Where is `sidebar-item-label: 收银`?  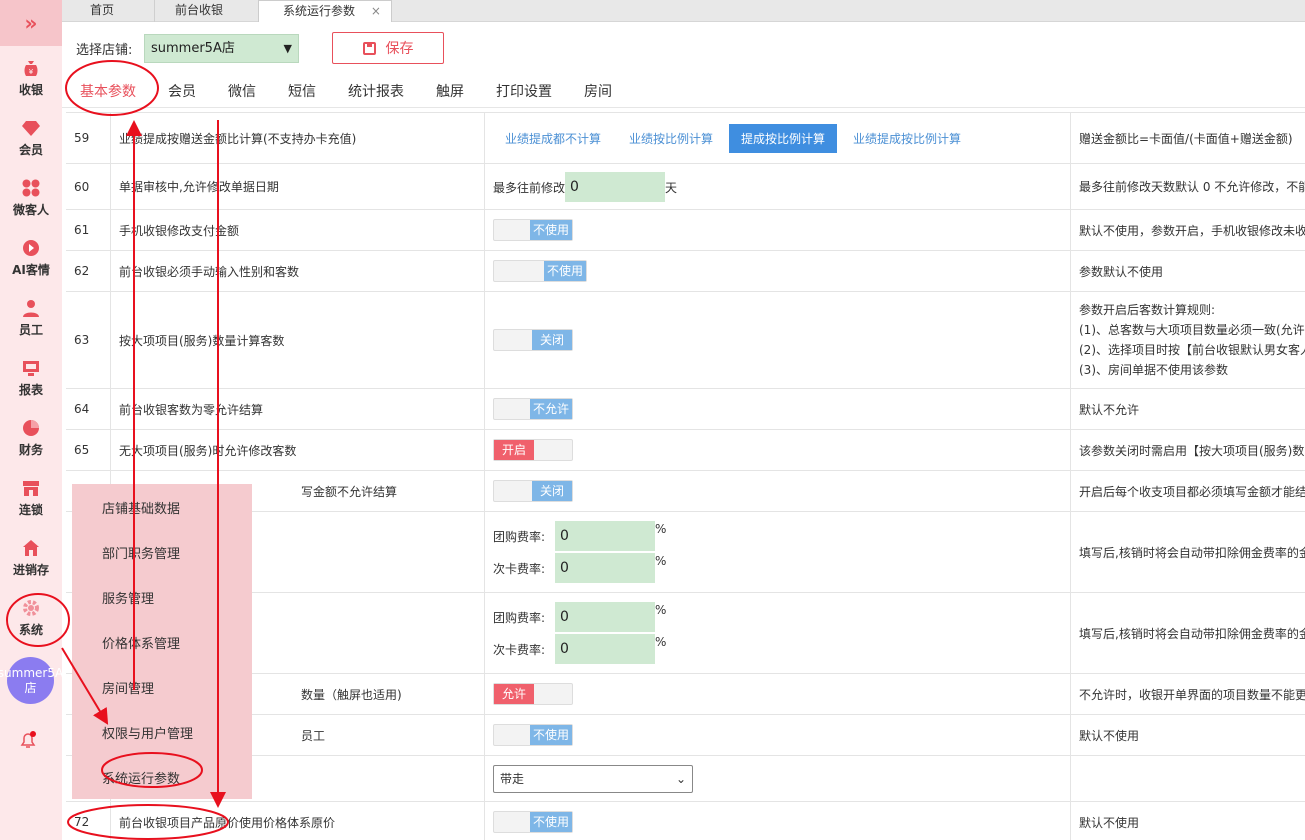 sidebar-item-label: 收银 is located at coordinates (30, 89).